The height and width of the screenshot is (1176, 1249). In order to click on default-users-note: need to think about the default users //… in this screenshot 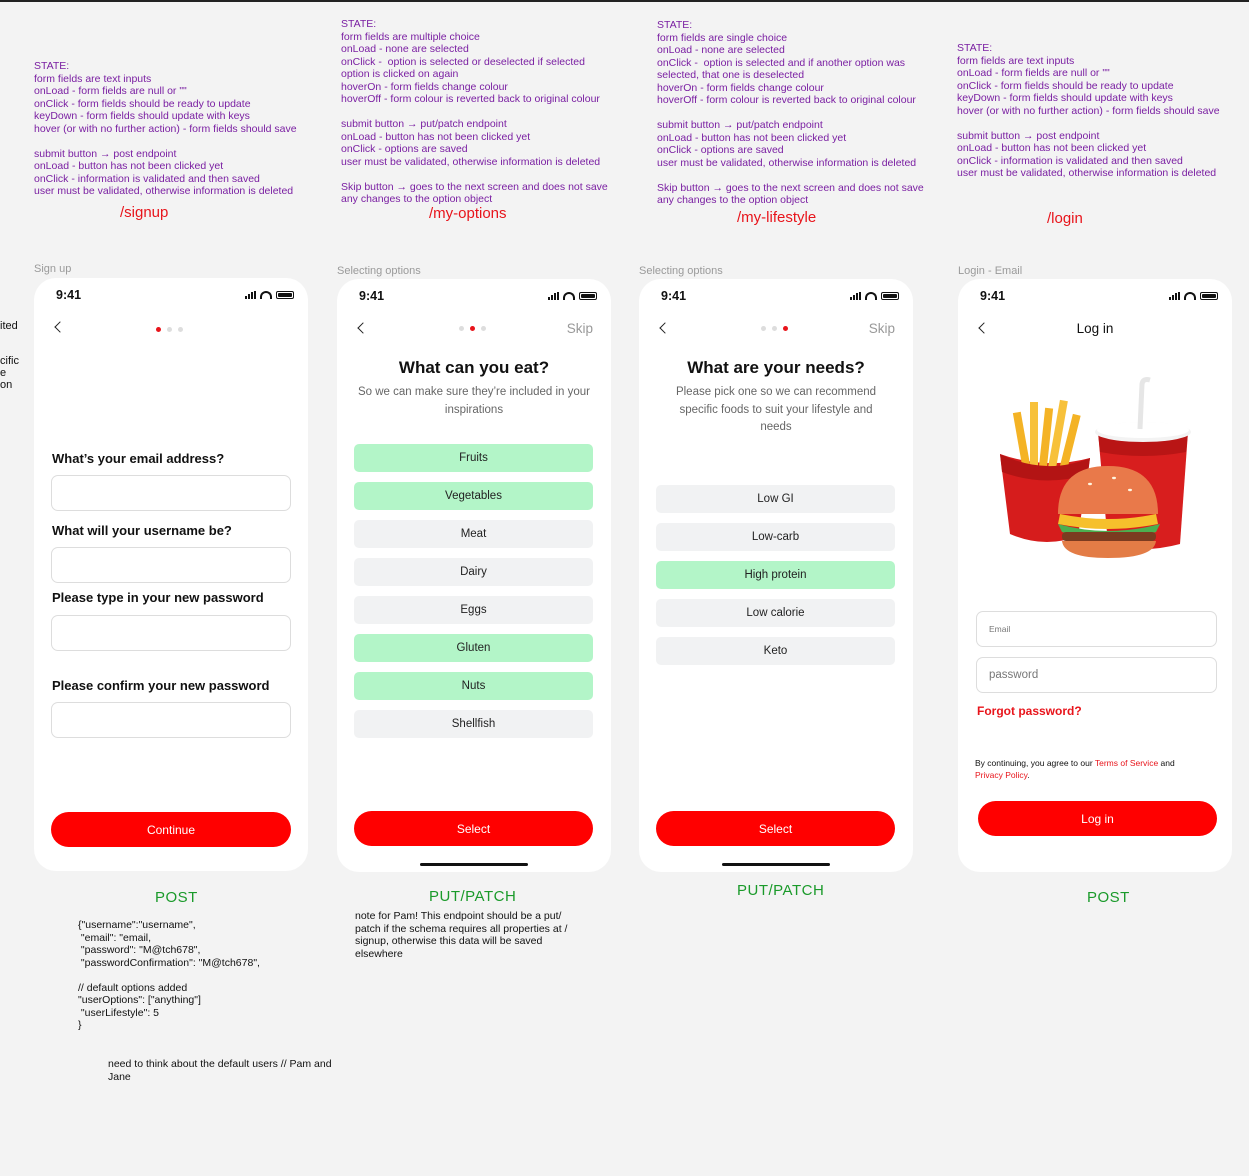, I will do `click(220, 1070)`.